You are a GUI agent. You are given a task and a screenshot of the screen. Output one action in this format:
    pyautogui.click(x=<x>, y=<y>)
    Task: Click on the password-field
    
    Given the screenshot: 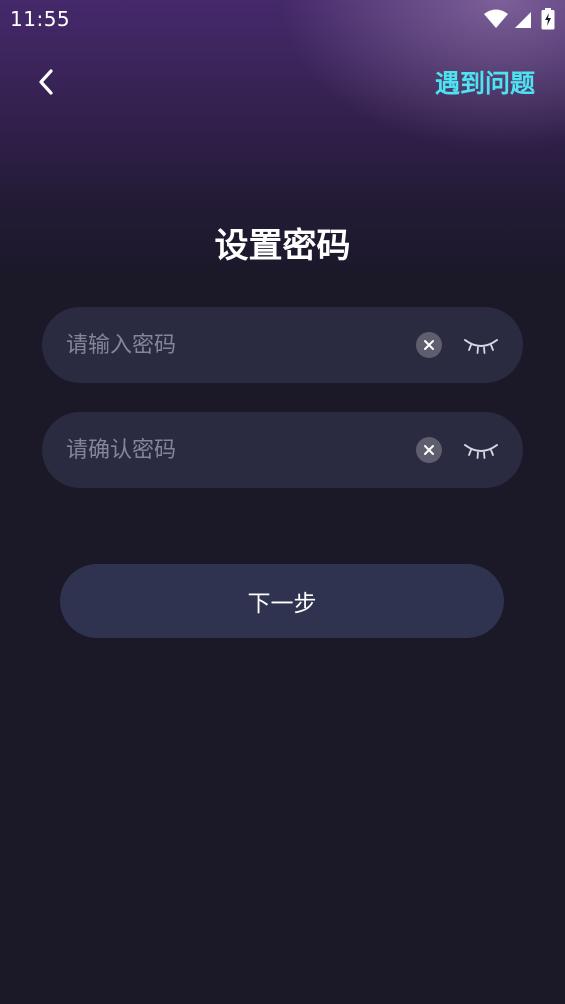 What is the action you would take?
    pyautogui.click(x=282, y=345)
    